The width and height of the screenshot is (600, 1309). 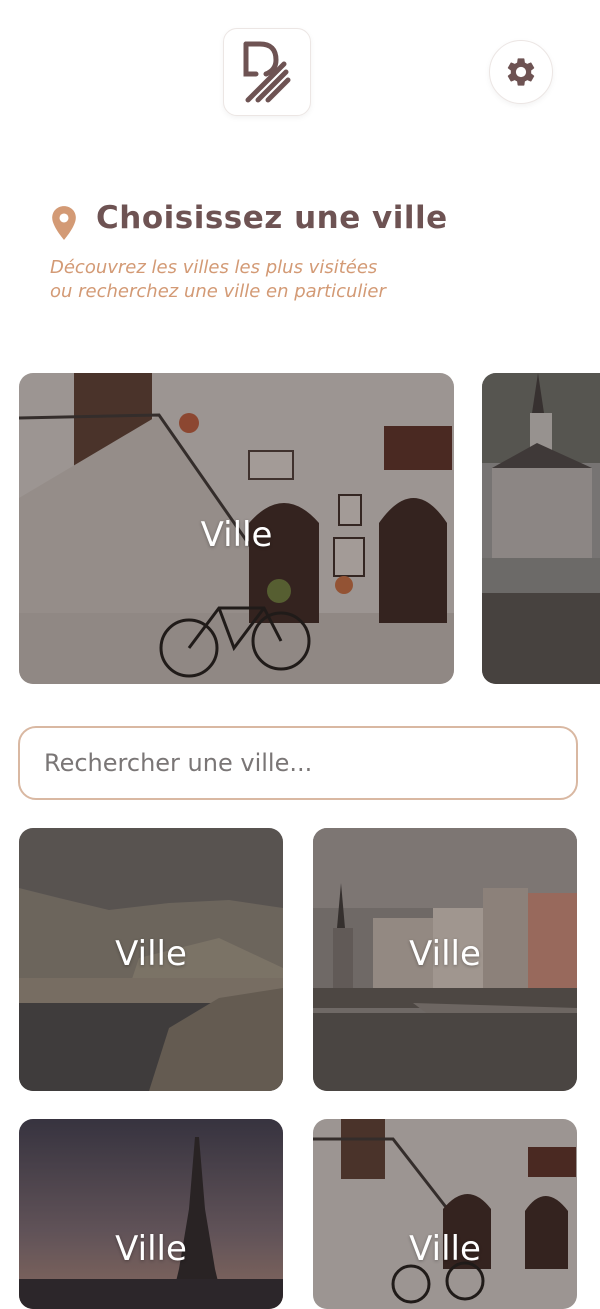 I want to click on app-logo, so click(x=267, y=72).